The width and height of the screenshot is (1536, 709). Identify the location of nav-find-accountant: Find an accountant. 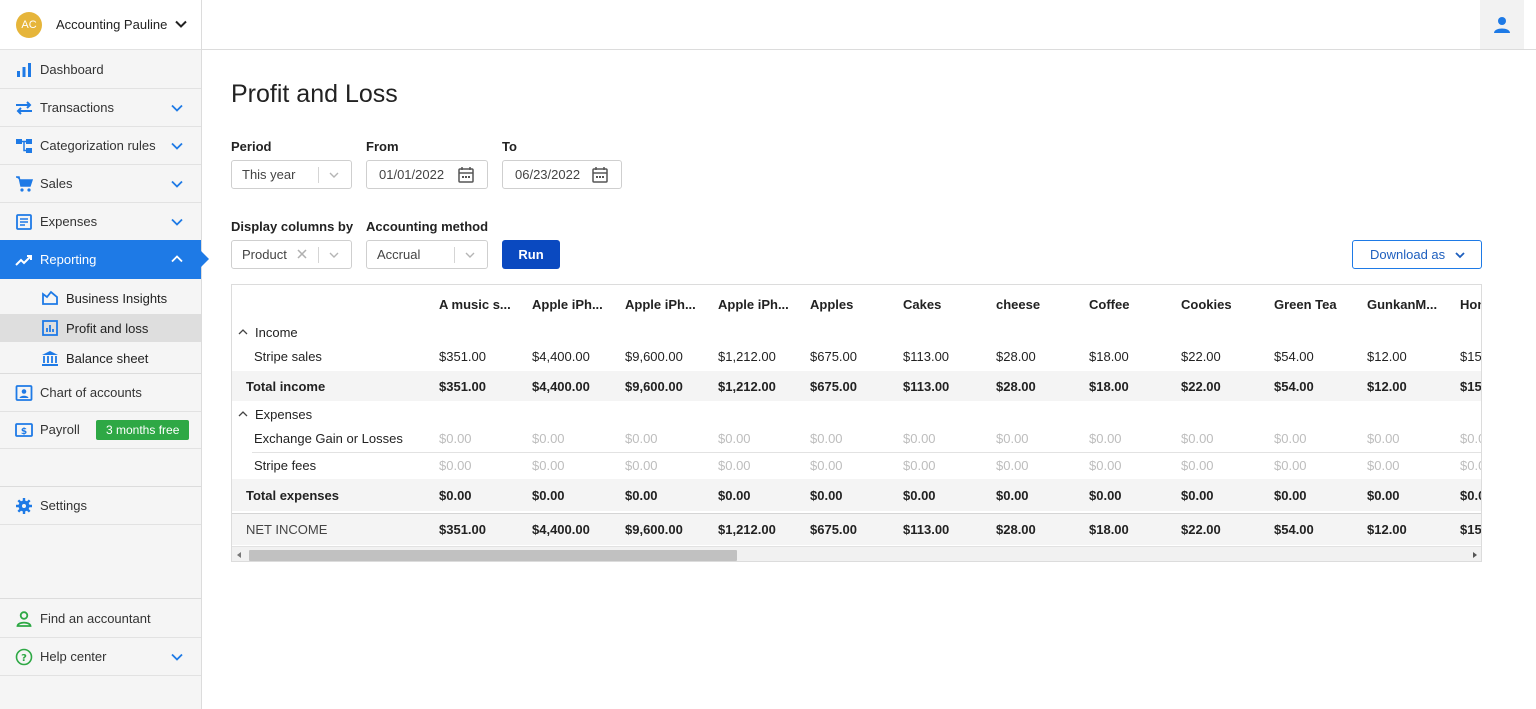
(100, 619).